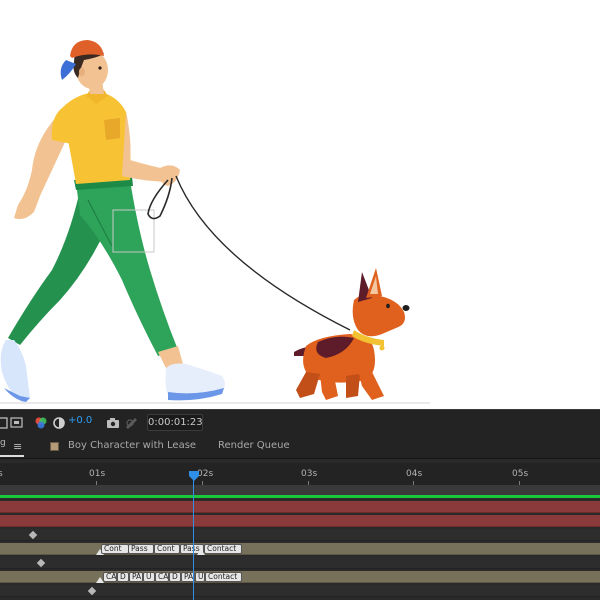 Image resolution: width=600 pixels, height=600 pixels. Describe the element at coordinates (131, 423) in the screenshot. I see `show-snapshot-icon` at that location.